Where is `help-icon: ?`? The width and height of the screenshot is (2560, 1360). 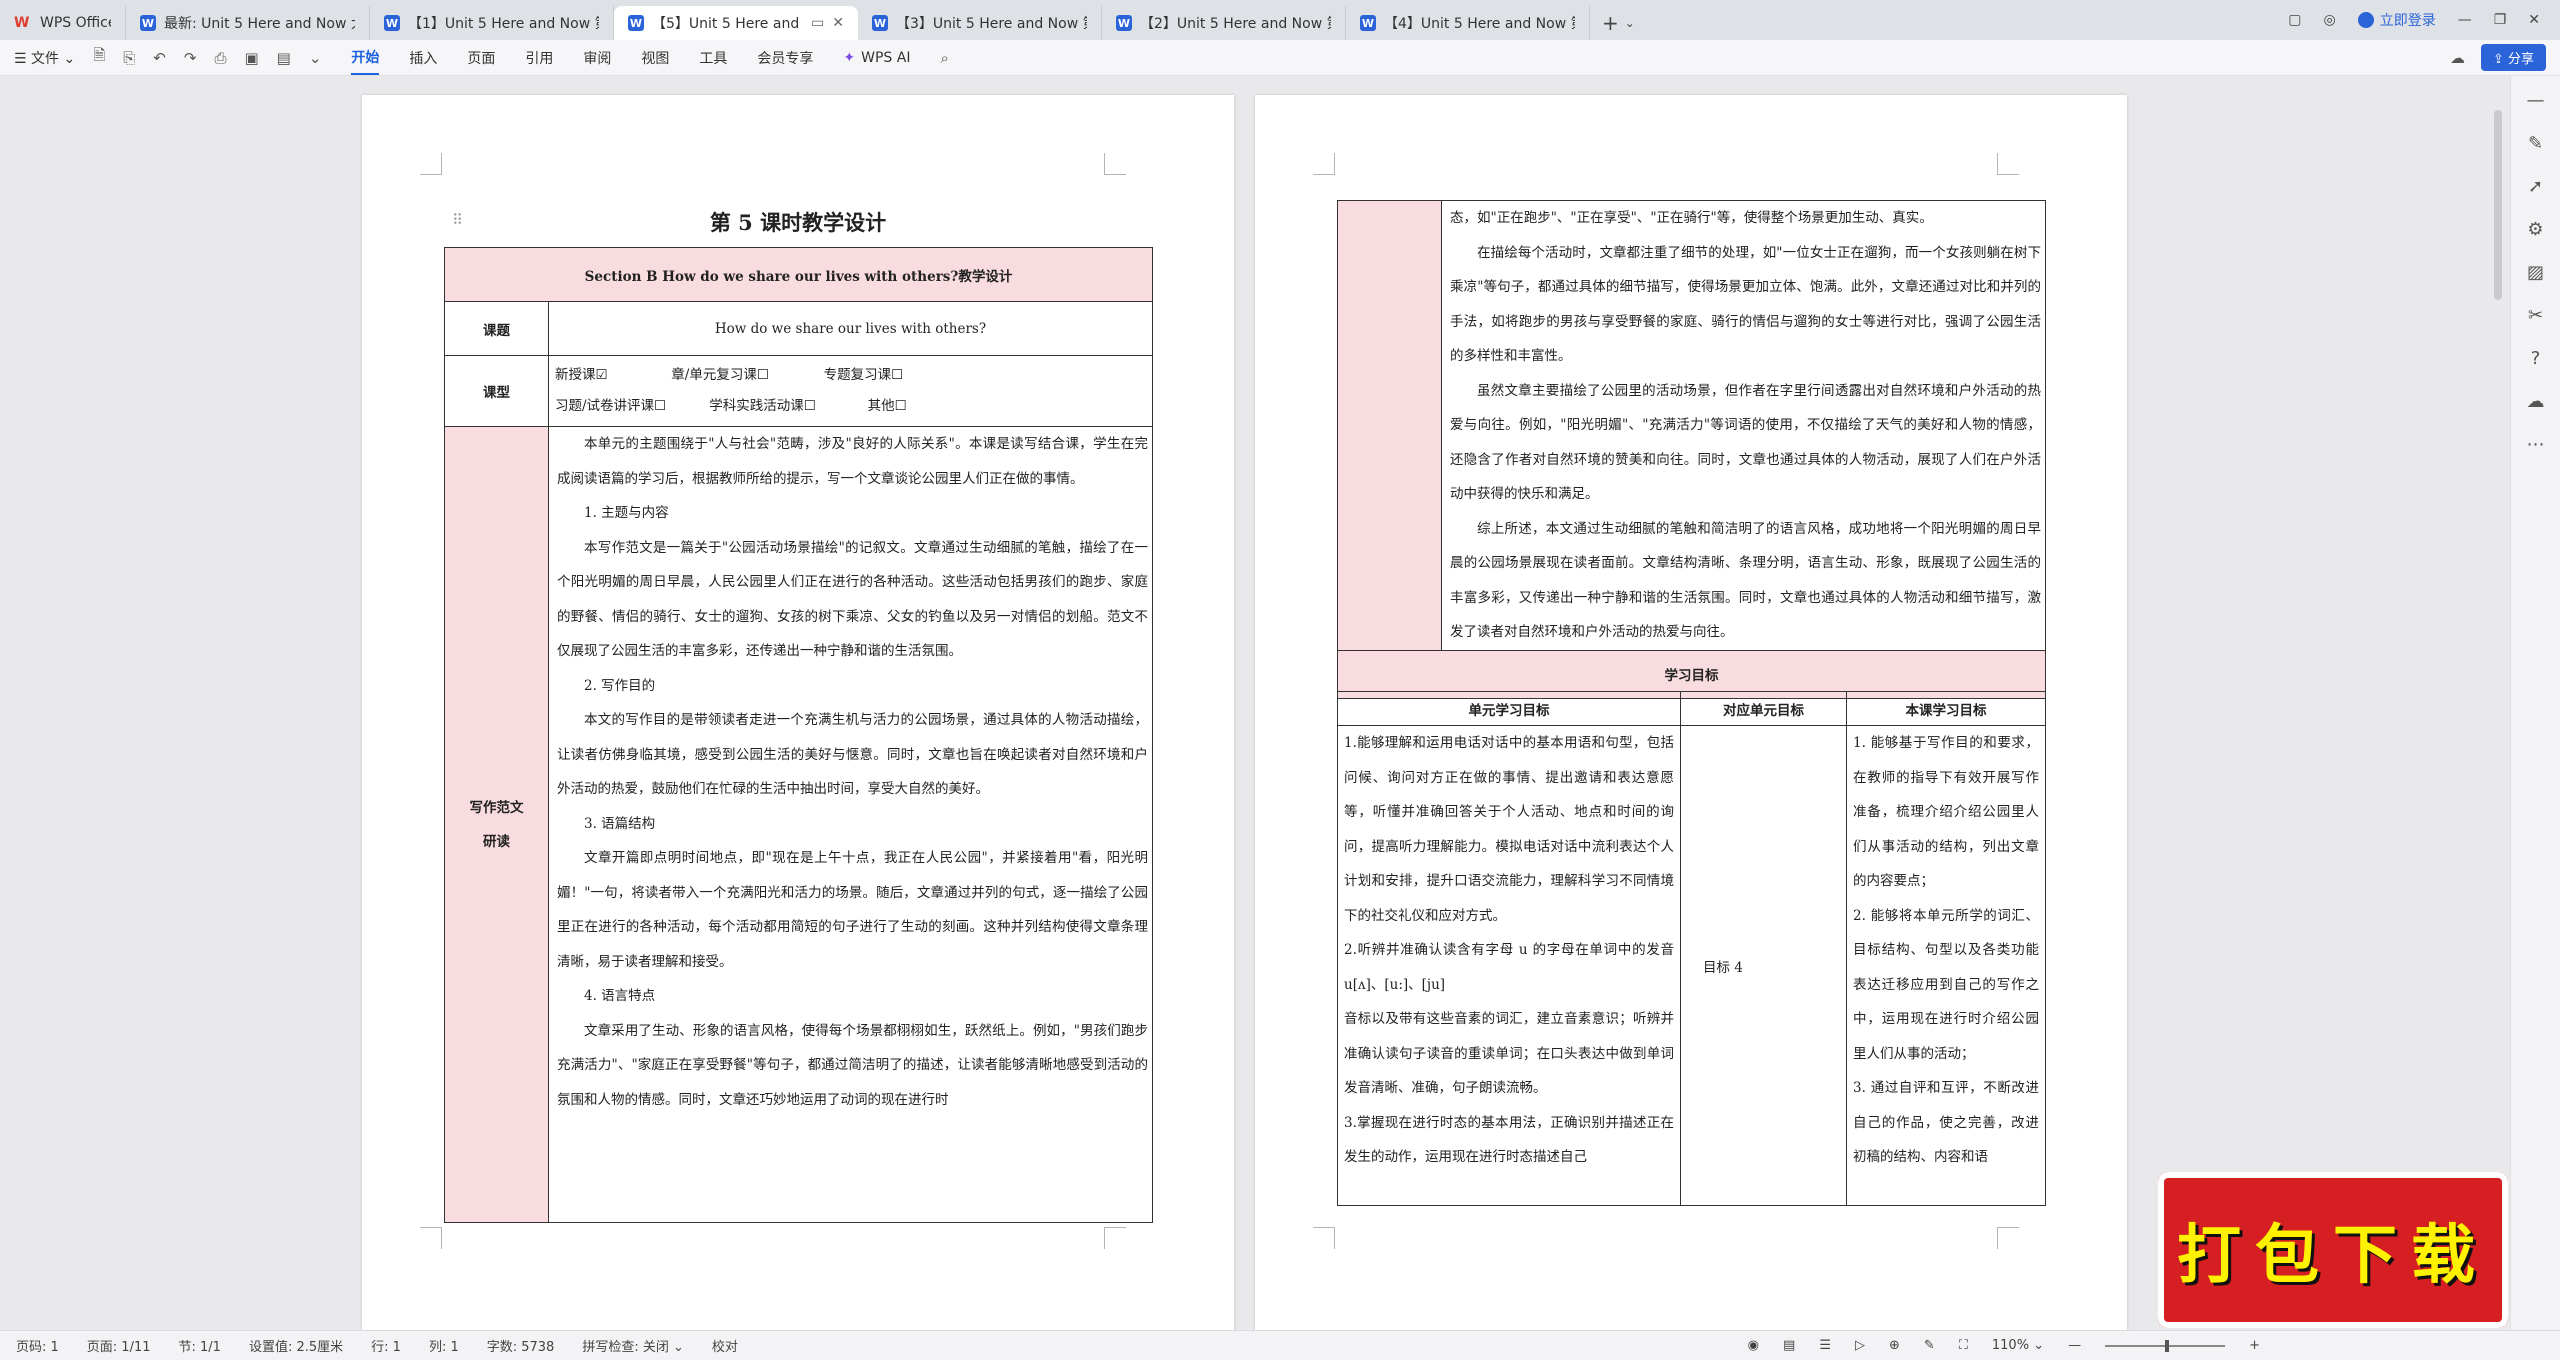 help-icon: ? is located at coordinates (2536, 358).